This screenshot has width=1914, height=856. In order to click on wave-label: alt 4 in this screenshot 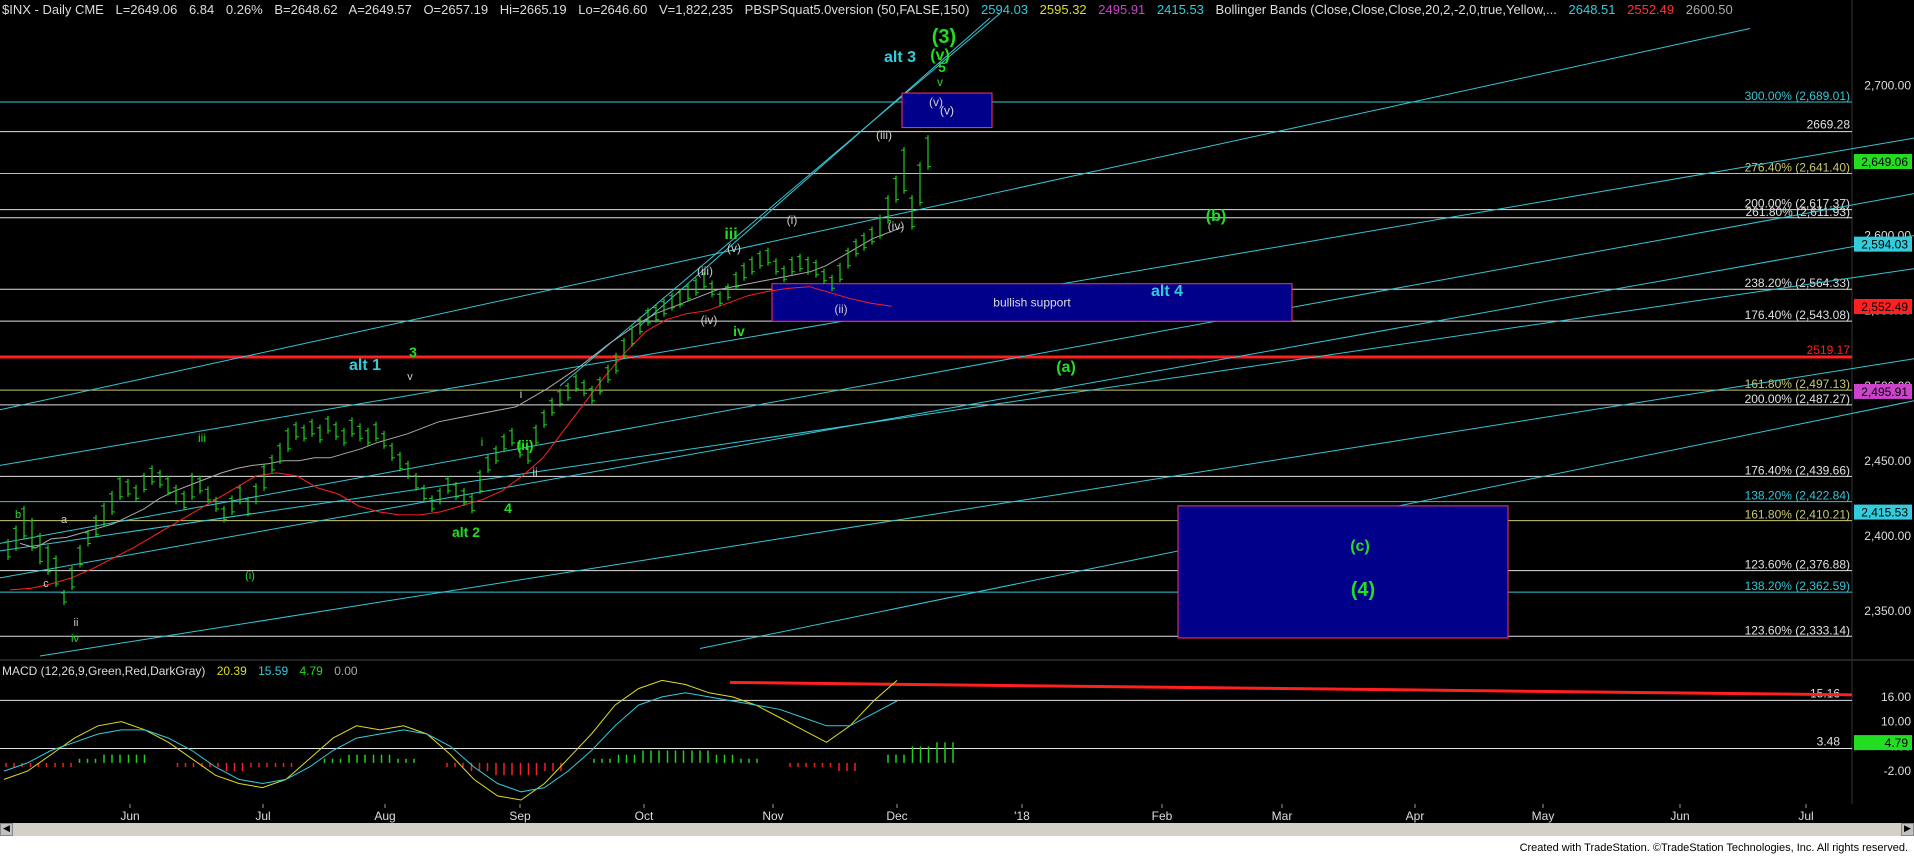, I will do `click(1167, 291)`.